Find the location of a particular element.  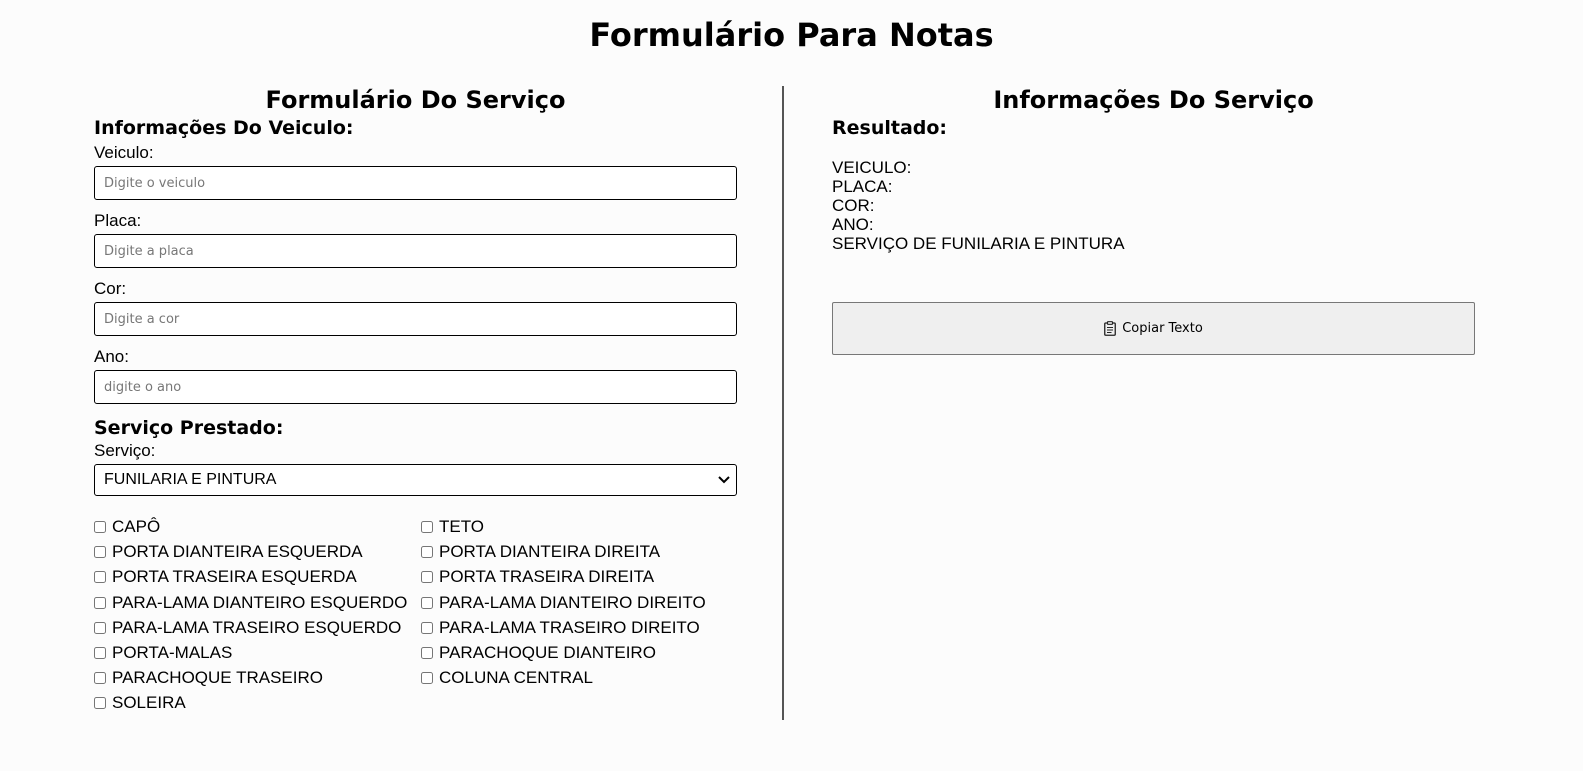

vehicle-label: Veiculo: is located at coordinates (124, 152).